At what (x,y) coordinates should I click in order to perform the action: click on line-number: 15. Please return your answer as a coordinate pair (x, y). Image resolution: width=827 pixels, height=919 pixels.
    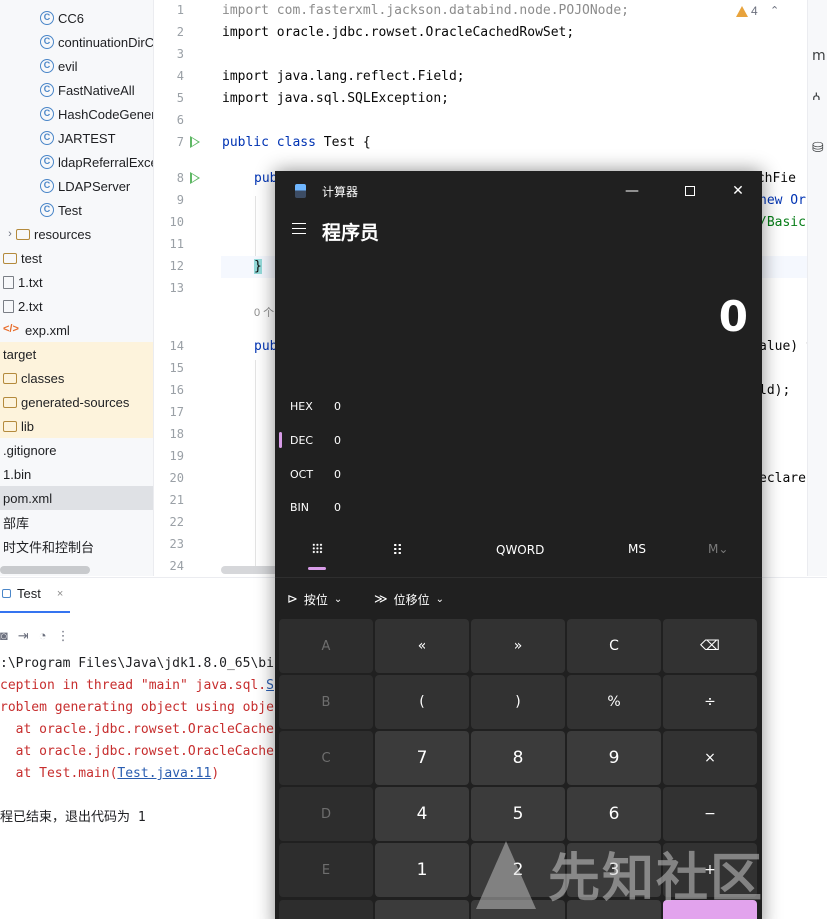
    Looking at the image, I should click on (176, 368).